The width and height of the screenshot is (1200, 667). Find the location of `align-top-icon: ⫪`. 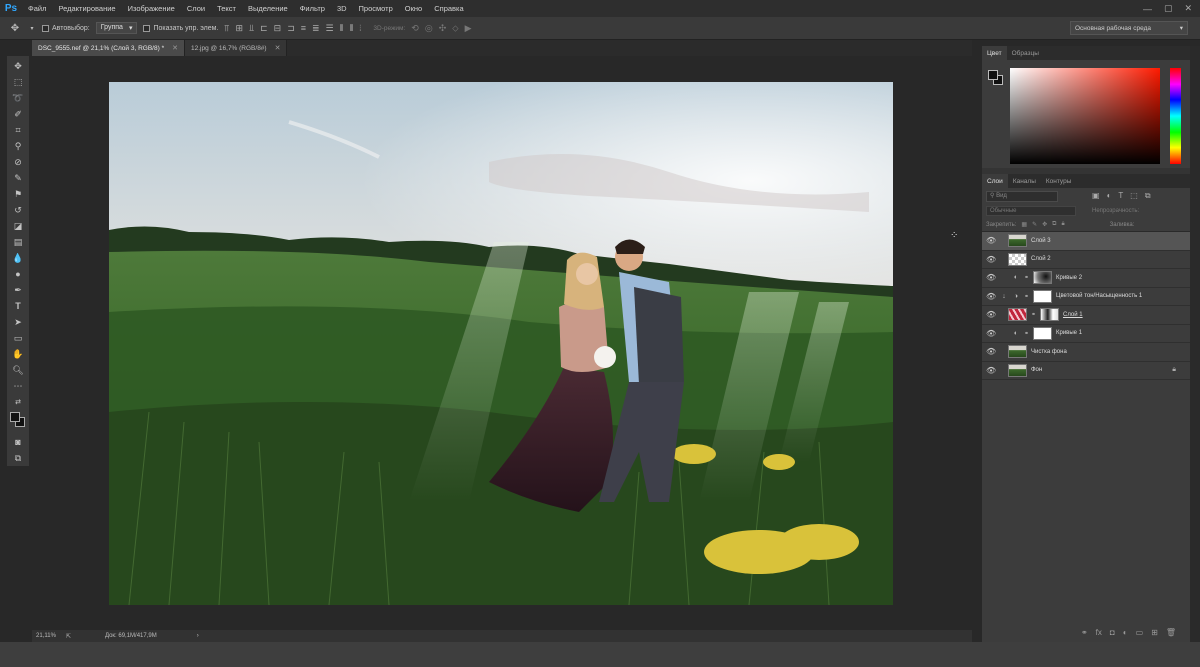

align-top-icon: ⫪ is located at coordinates (226, 28).